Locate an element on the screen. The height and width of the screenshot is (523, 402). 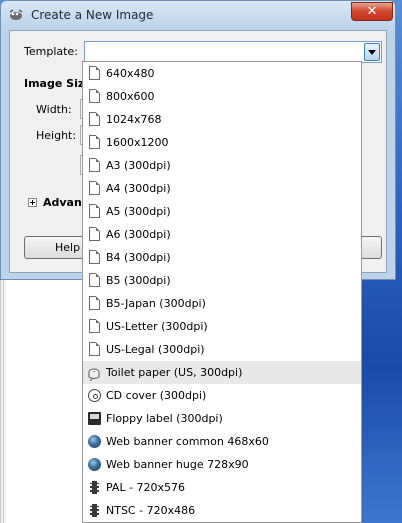
floppy-icon is located at coordinates (94, 419).